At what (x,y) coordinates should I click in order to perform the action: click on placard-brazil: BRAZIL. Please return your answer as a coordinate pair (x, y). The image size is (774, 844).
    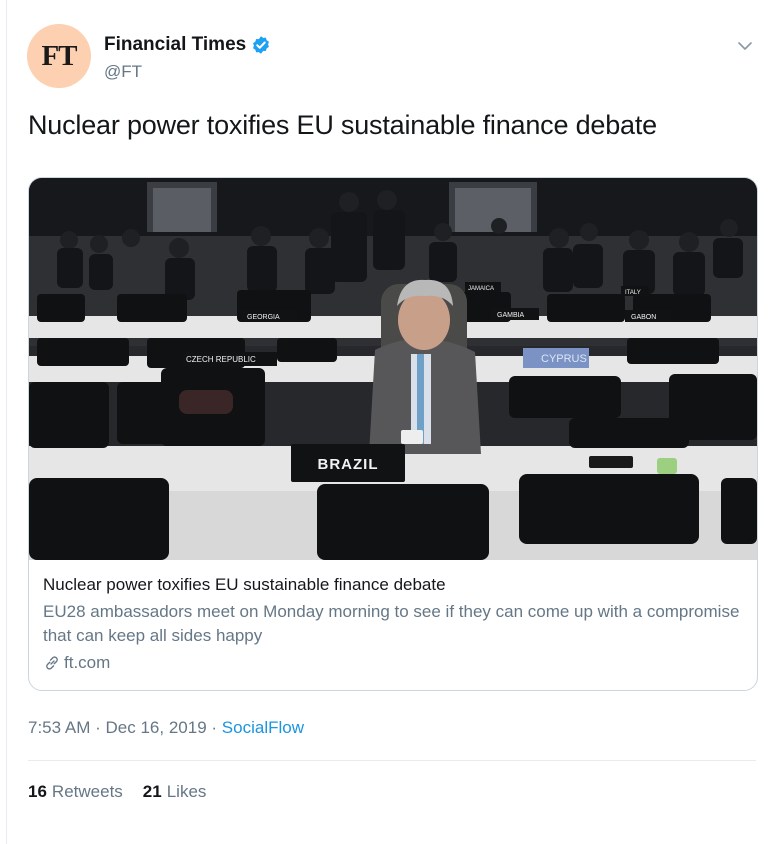
    Looking at the image, I should click on (348, 464).